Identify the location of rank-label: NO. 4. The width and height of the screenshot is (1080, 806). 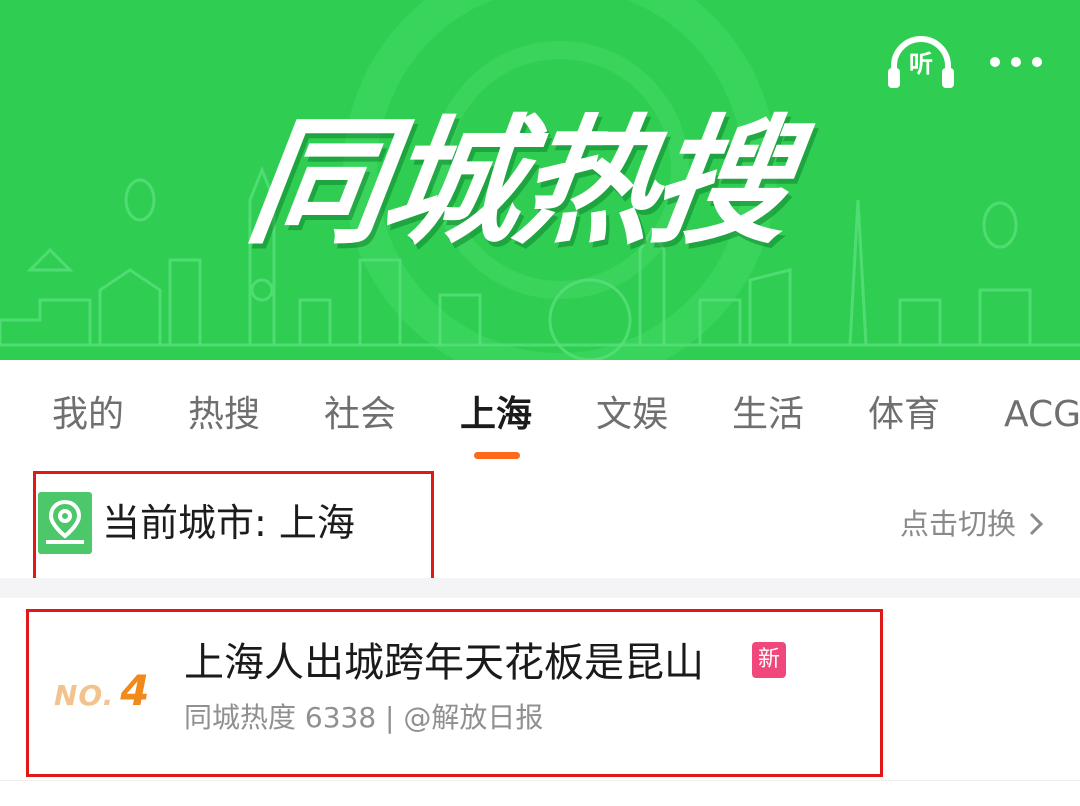
(102, 690).